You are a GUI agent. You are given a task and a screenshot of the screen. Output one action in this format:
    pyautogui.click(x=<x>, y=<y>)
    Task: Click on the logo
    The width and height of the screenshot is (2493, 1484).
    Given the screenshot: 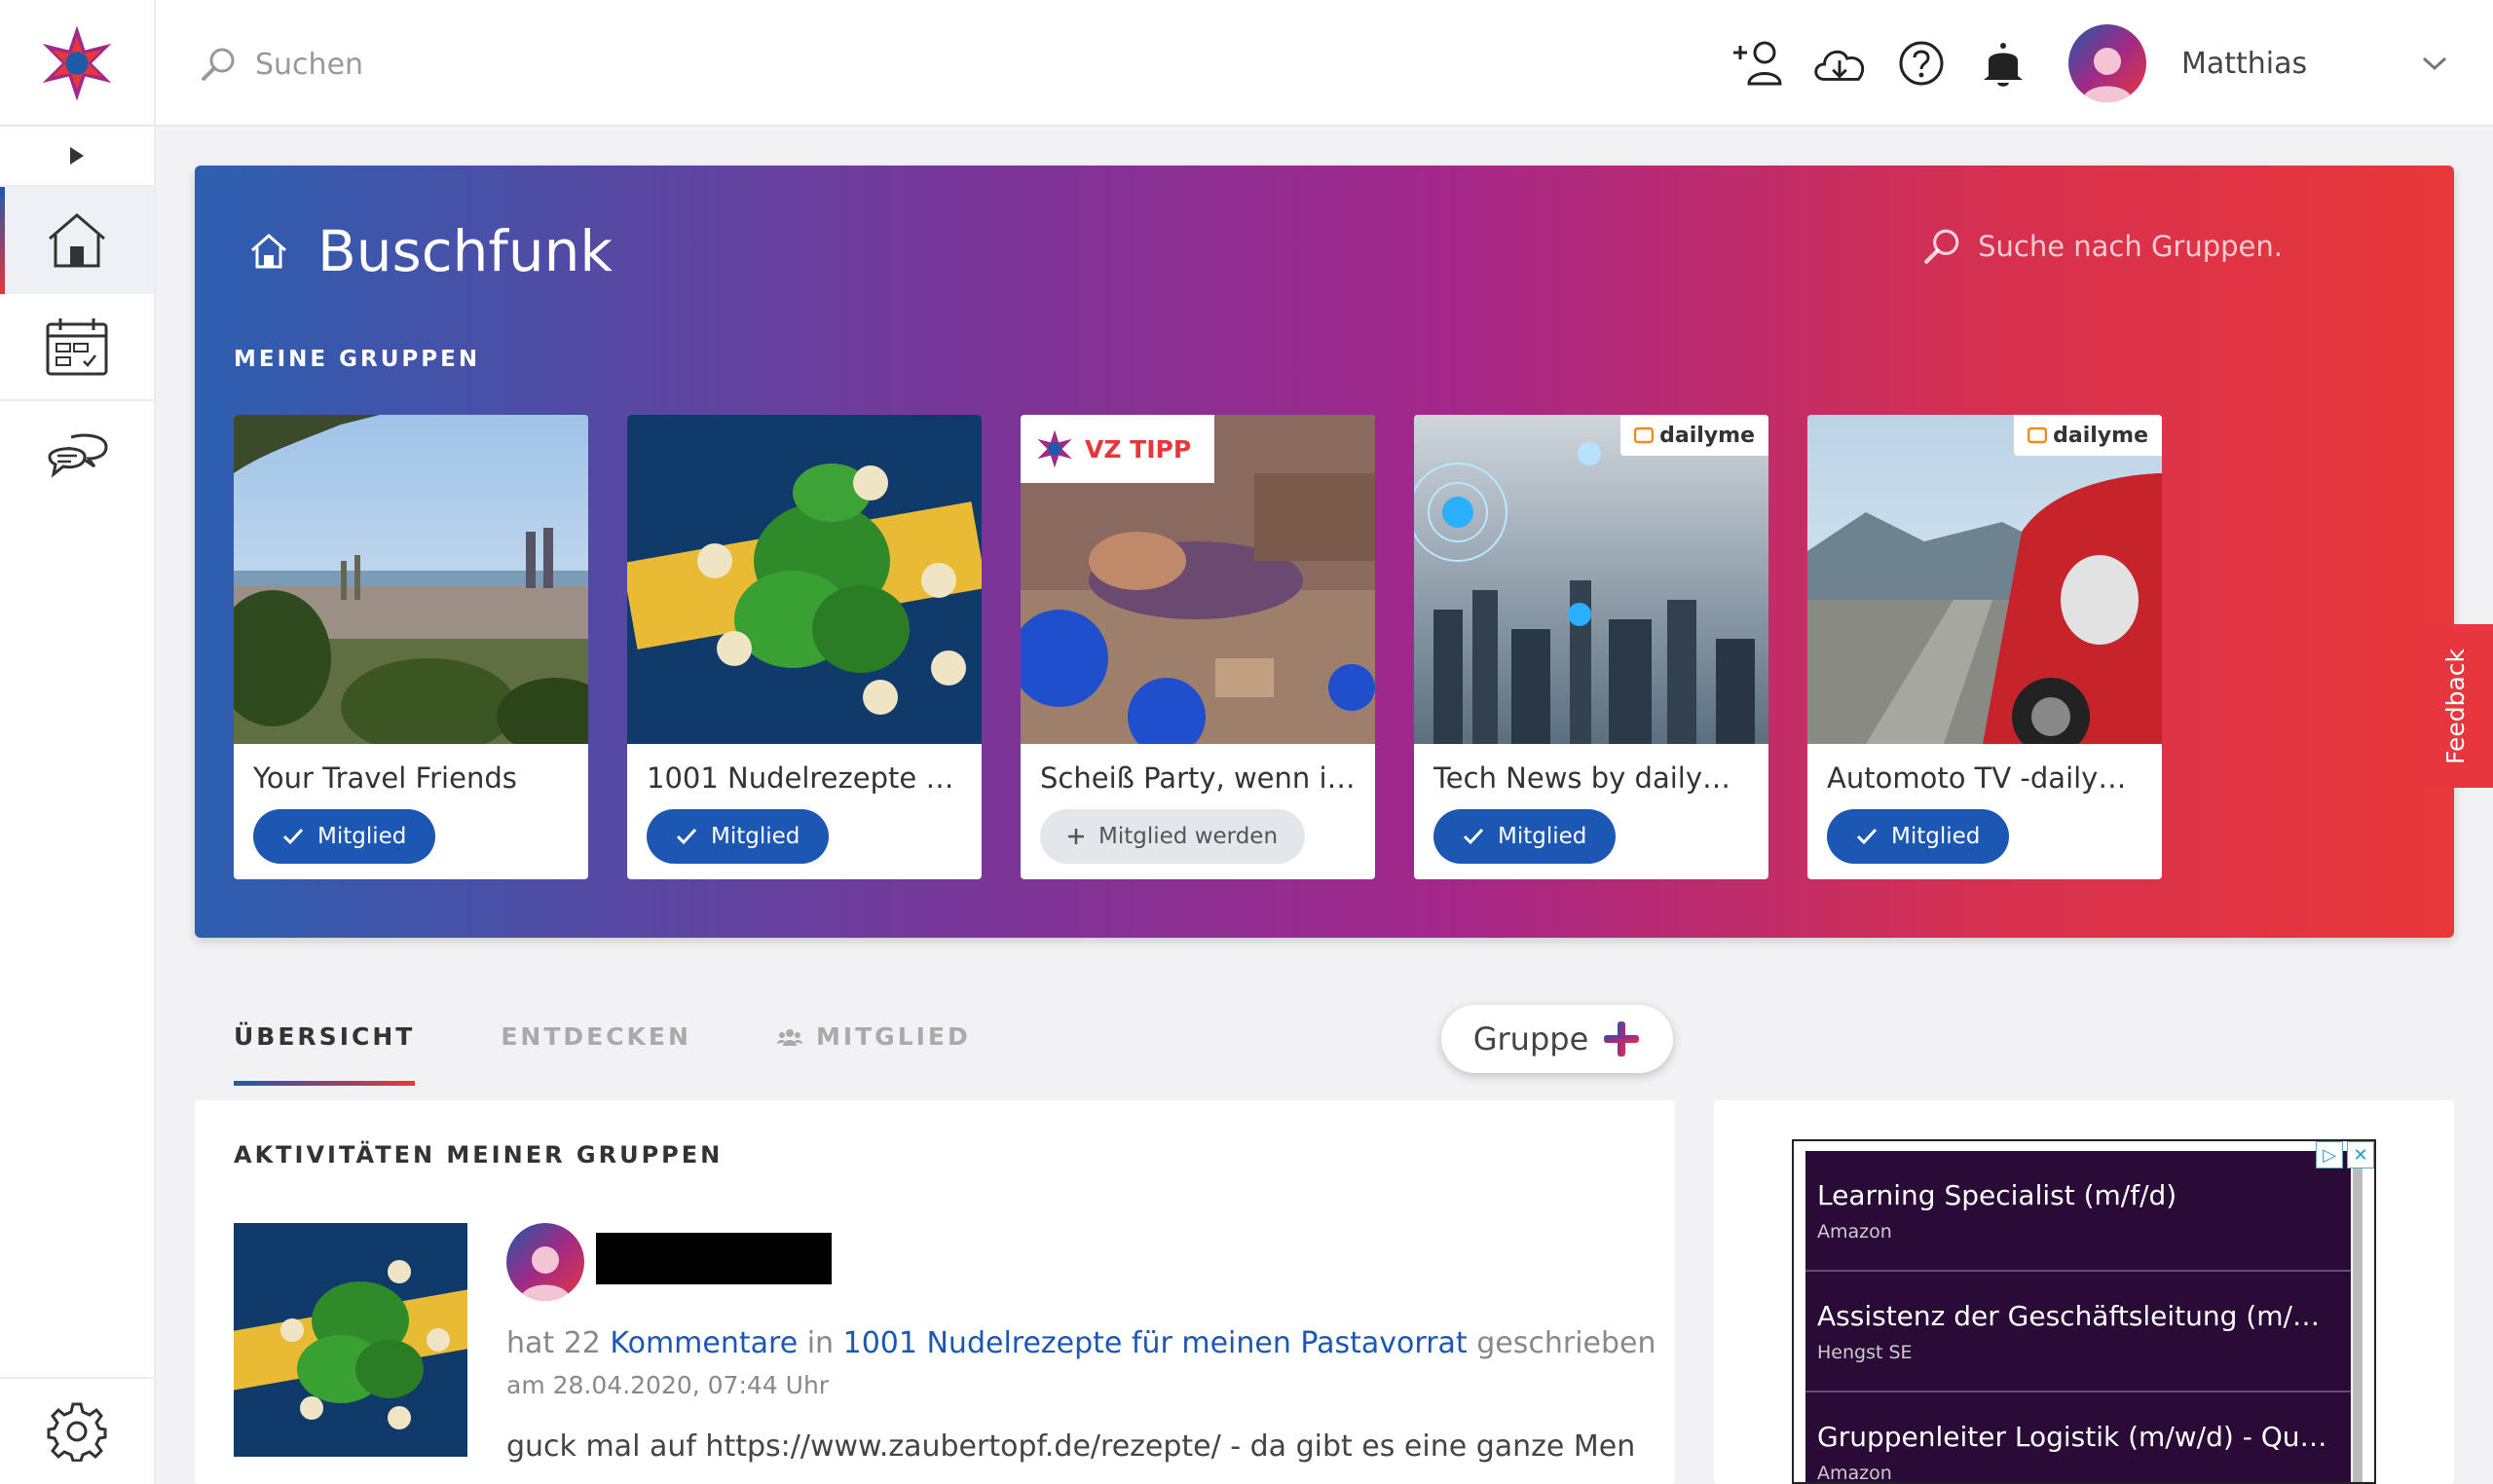 What is the action you would take?
    pyautogui.click(x=78, y=63)
    